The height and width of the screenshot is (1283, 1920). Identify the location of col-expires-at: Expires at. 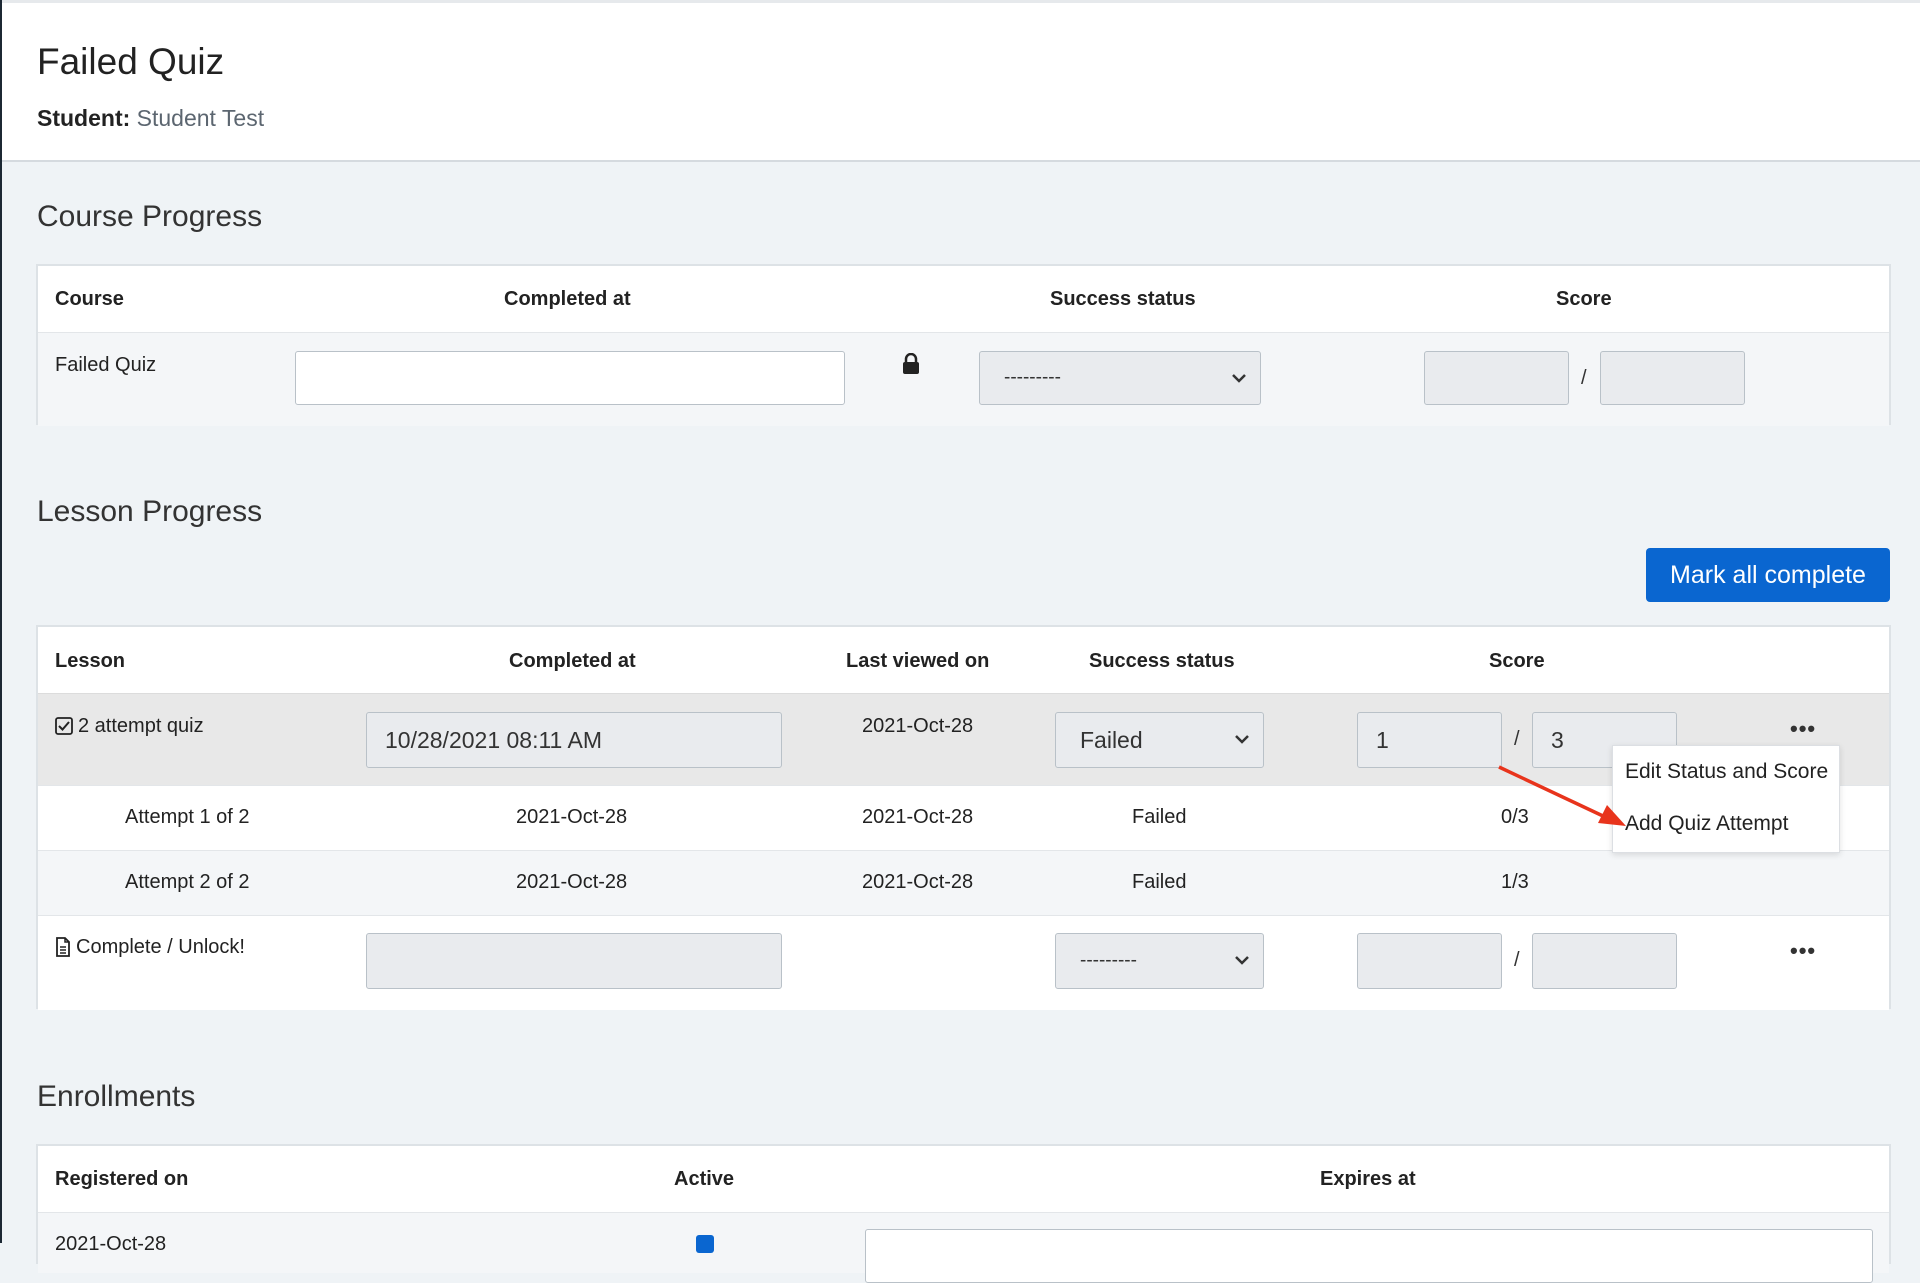
(1368, 1179).